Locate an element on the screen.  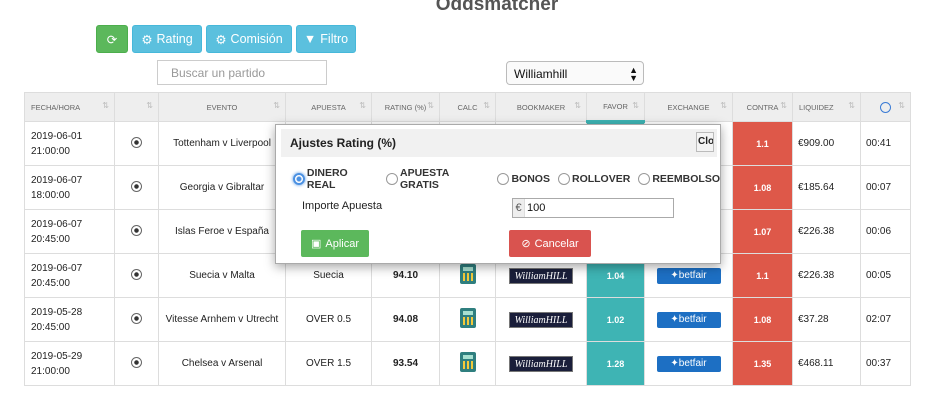
rating-cell: 93.54 is located at coordinates (405, 363).